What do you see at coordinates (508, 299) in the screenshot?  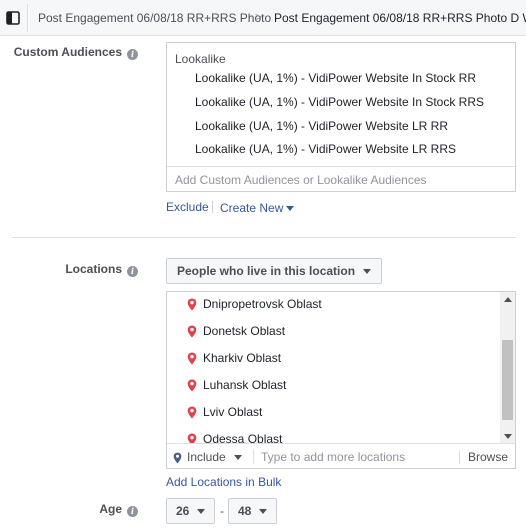 I see `scroll-up-arrow-icon` at bounding box center [508, 299].